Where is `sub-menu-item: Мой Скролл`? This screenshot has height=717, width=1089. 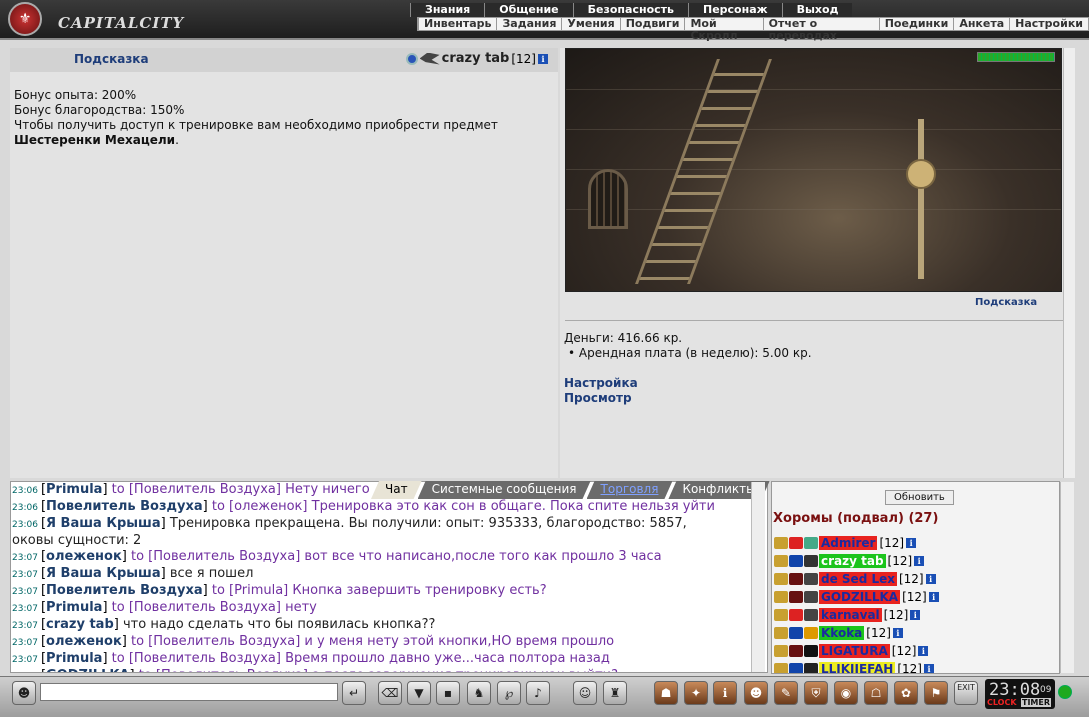
sub-menu-item: Мой Скролл is located at coordinates (723, 30).